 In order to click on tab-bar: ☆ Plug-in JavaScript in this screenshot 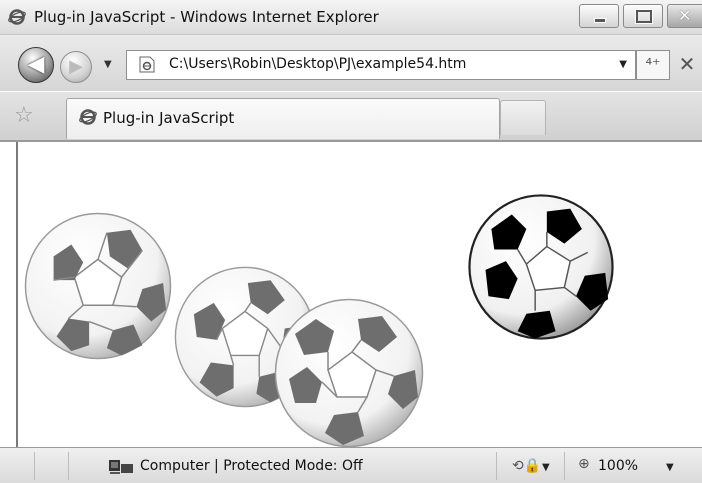, I will do `click(351, 117)`.